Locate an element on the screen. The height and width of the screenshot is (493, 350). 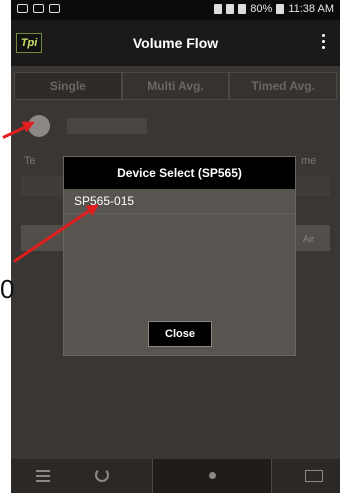
app-bar: Tpi Volume Flow is located at coordinates (175, 43).